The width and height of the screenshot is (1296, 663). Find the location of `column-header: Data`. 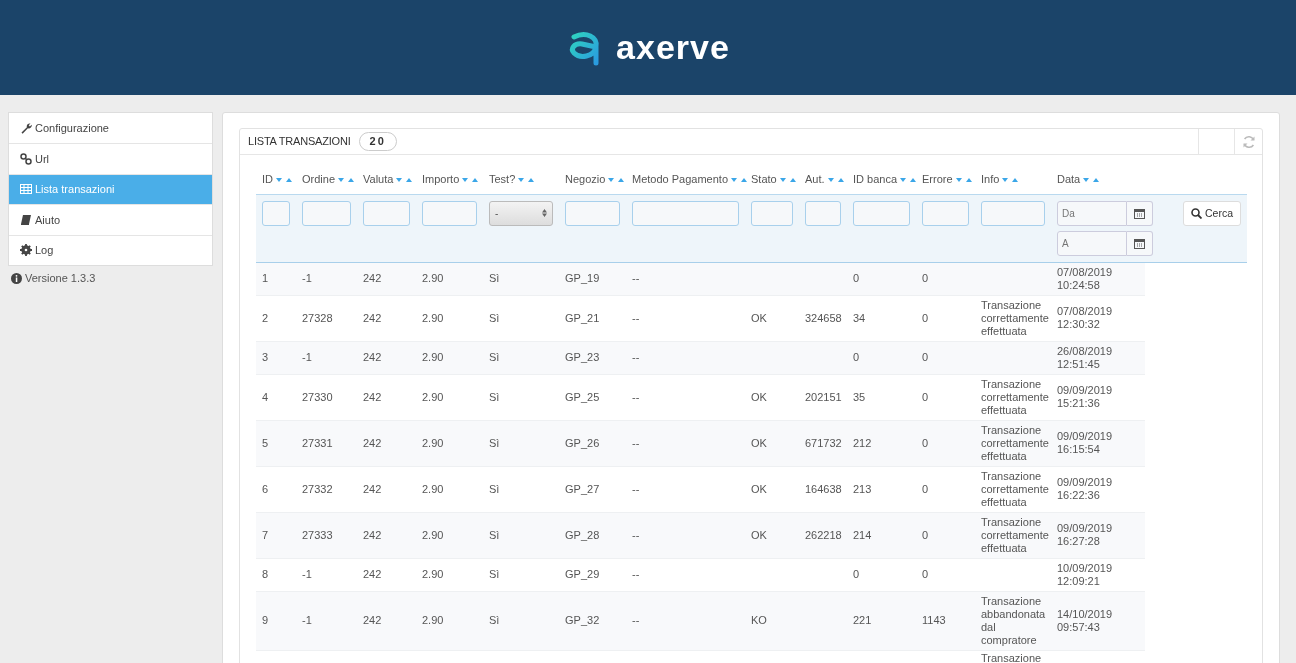

column-header: Data is located at coordinates (1069, 179).